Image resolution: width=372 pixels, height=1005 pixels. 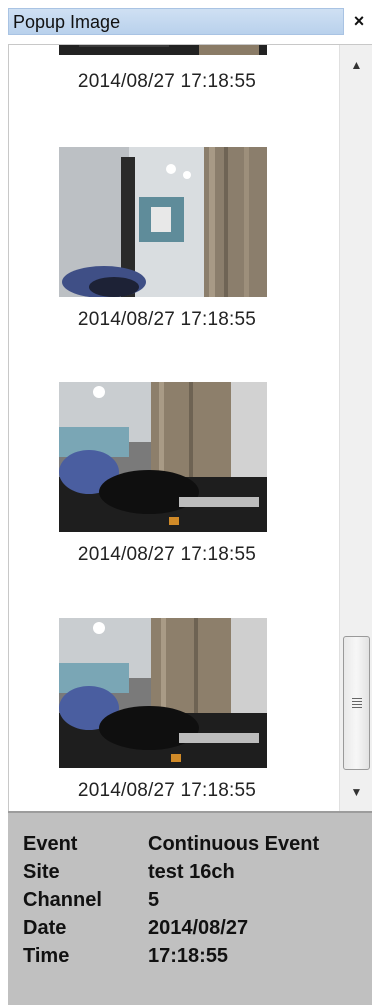 I want to click on title-bar: Popup Image ×, so click(x=186, y=22).